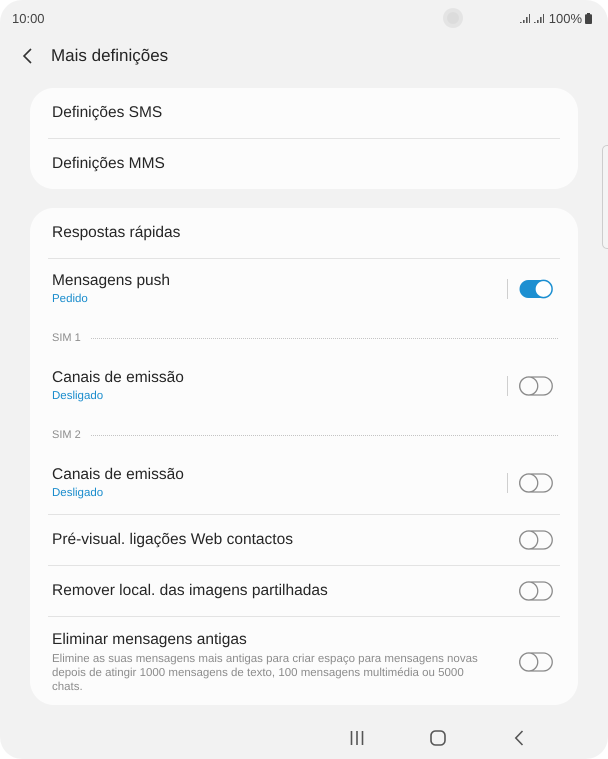 The width and height of the screenshot is (608, 759). Describe the element at coordinates (285, 540) in the screenshot. I see `setting-title: Pré-visual. ligações Web contactos` at that location.